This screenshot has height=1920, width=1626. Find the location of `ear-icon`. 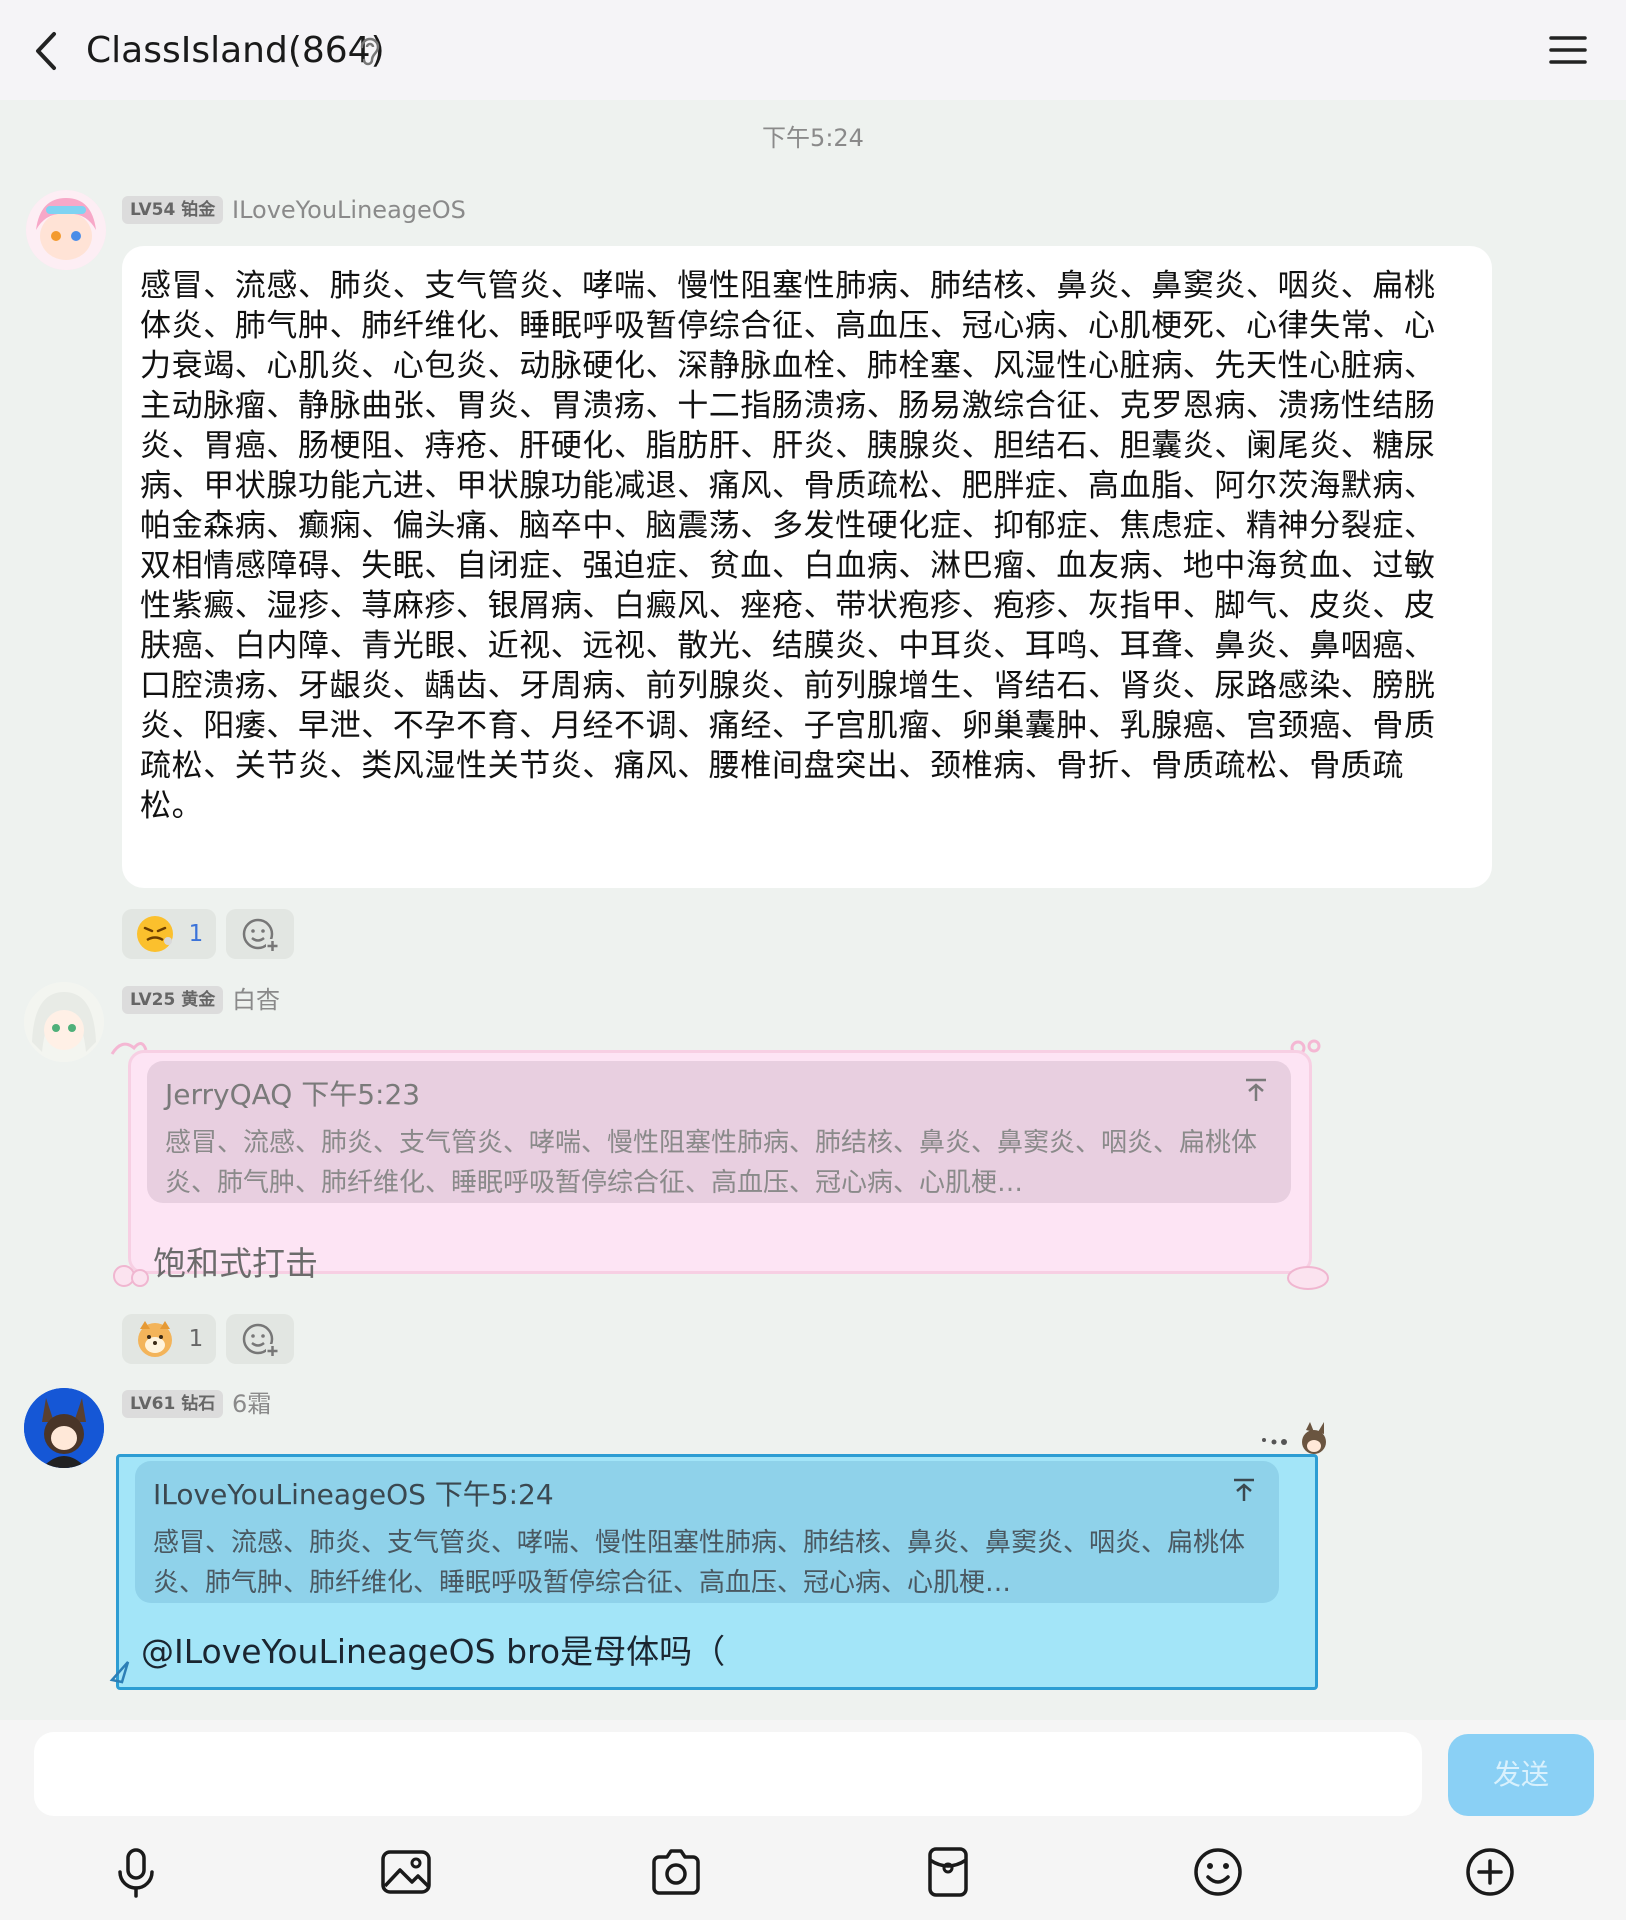

ear-icon is located at coordinates (370, 51).